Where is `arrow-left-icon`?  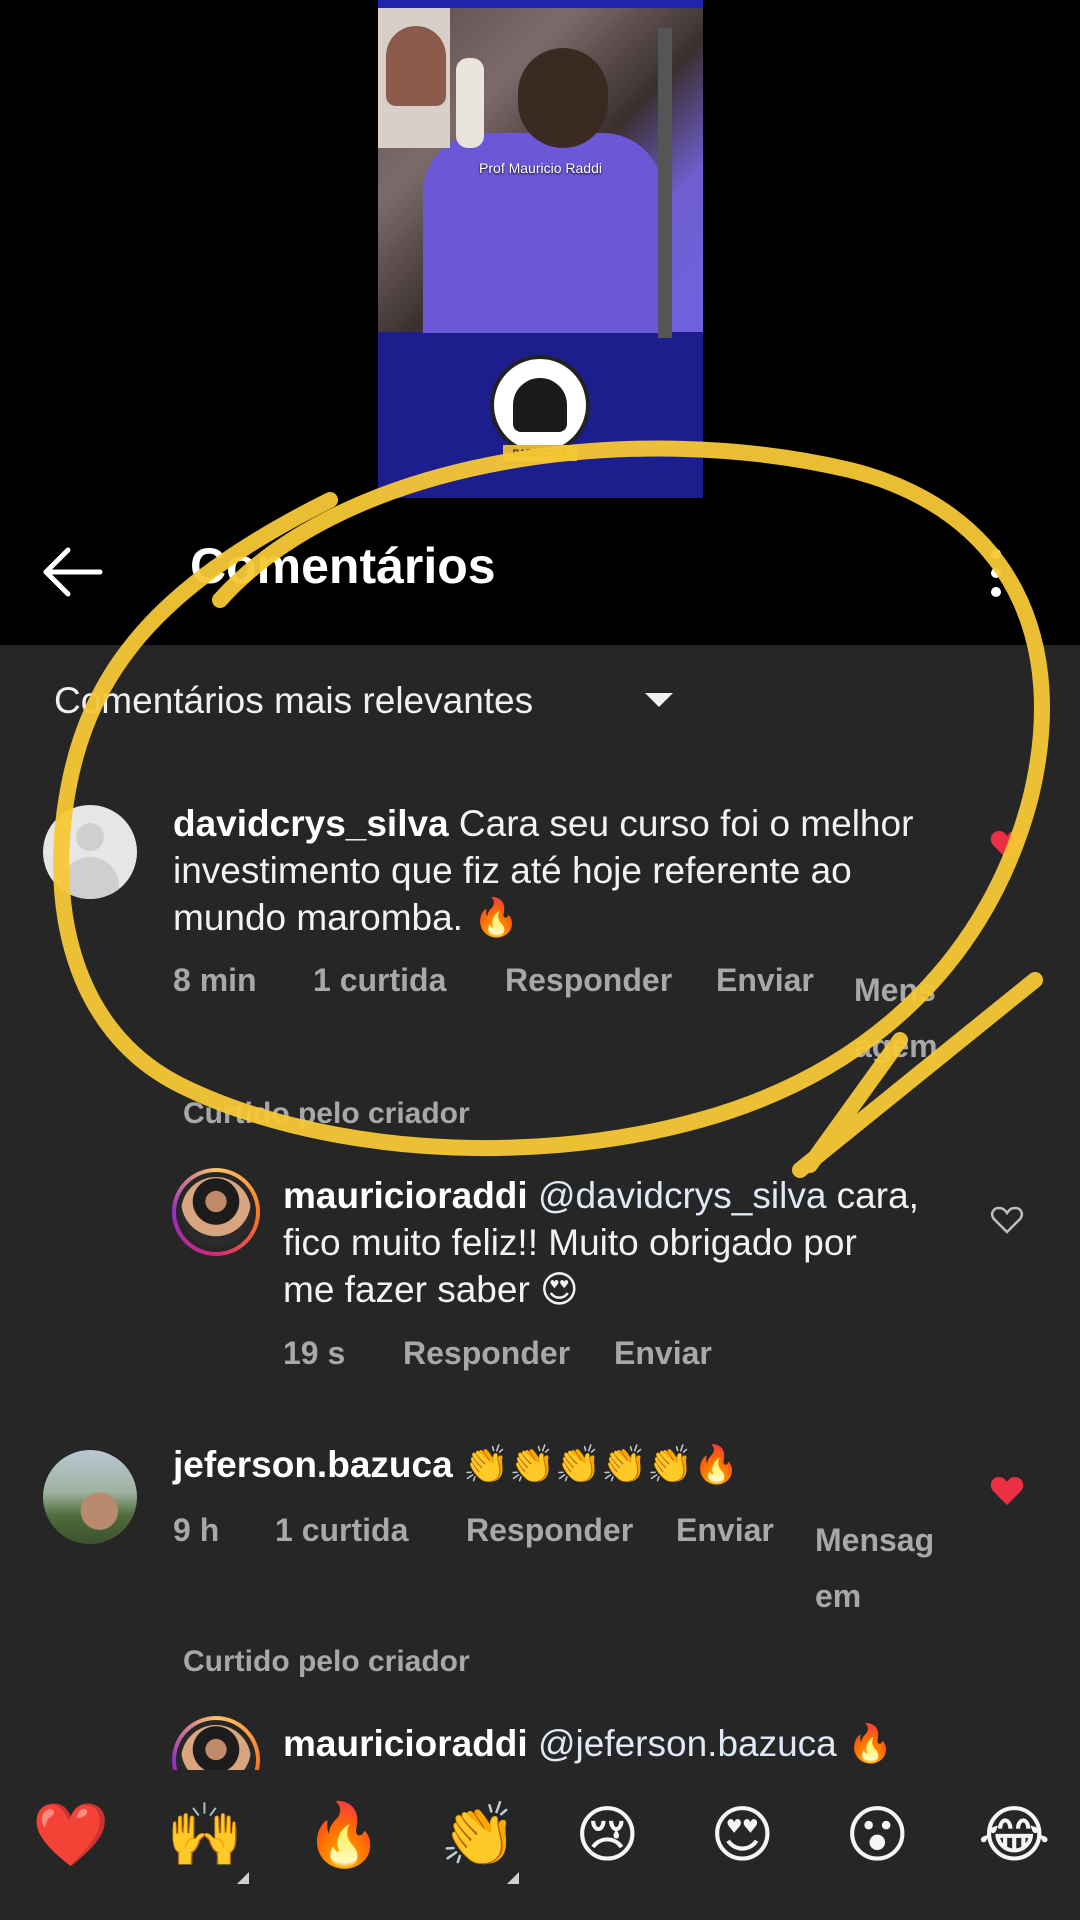 arrow-left-icon is located at coordinates (72, 572).